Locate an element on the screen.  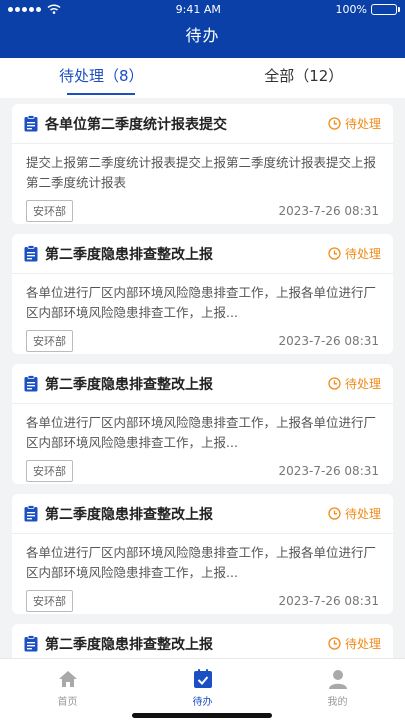
tabbar-mine: 我的 is located at coordinates (337, 689).